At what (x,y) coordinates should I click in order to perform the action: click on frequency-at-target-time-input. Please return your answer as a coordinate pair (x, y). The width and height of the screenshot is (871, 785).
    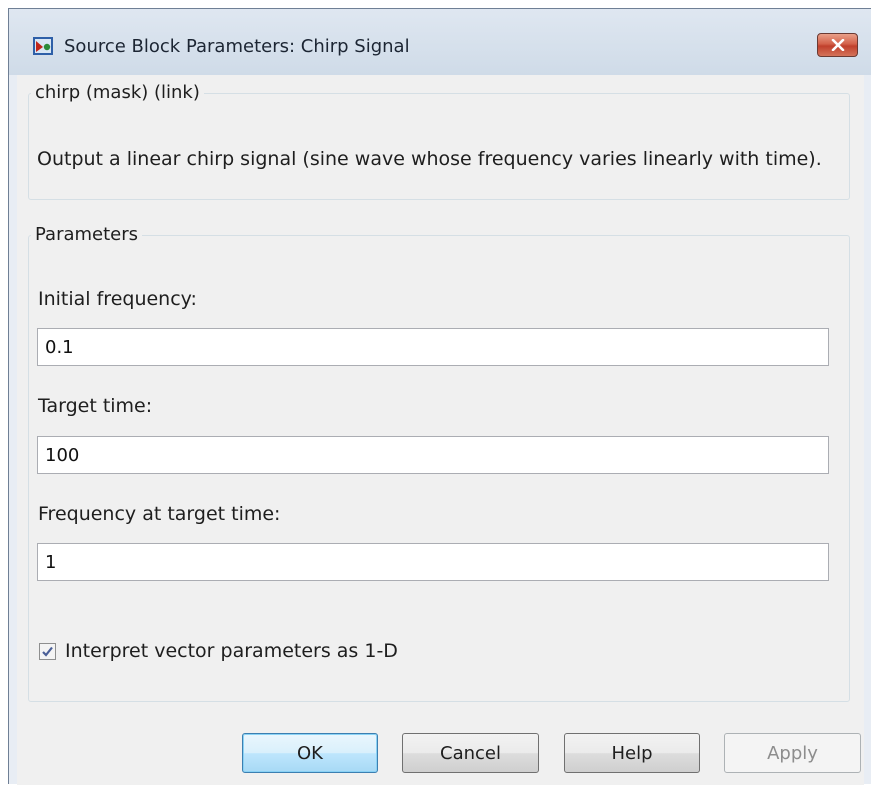
    Looking at the image, I should click on (433, 562).